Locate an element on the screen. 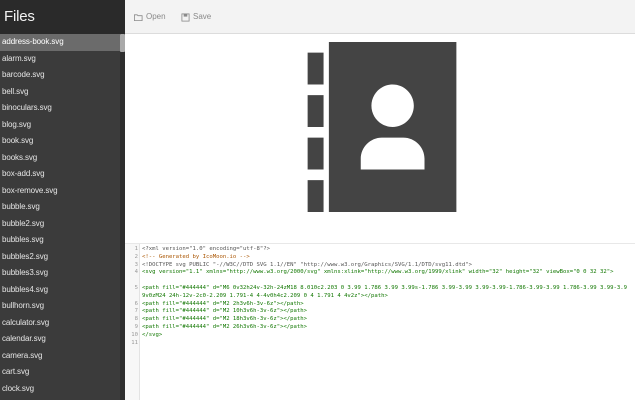 This screenshot has height=400, width=635. line-number-text: 6 is located at coordinates (136, 303).